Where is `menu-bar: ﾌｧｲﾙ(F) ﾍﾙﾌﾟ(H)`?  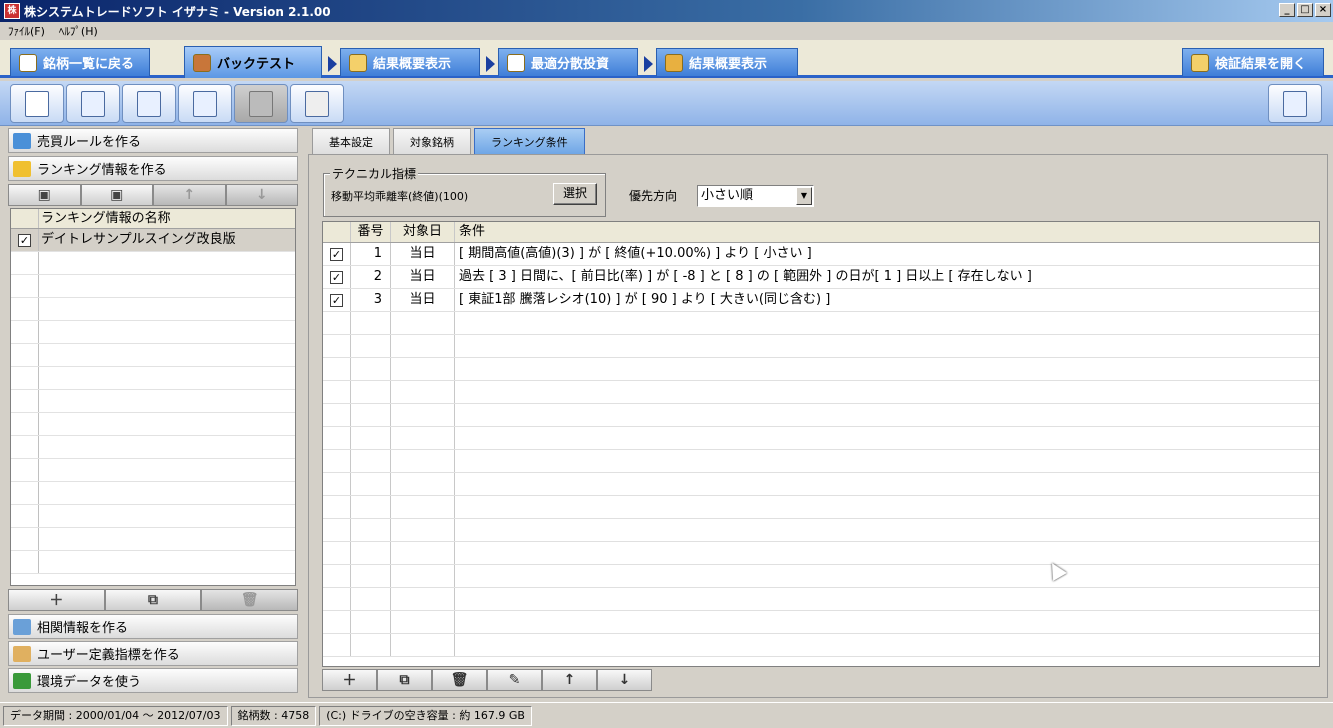 menu-bar: ﾌｧｲﾙ(F) ﾍﾙﾌﾟ(H) is located at coordinates (666, 31).